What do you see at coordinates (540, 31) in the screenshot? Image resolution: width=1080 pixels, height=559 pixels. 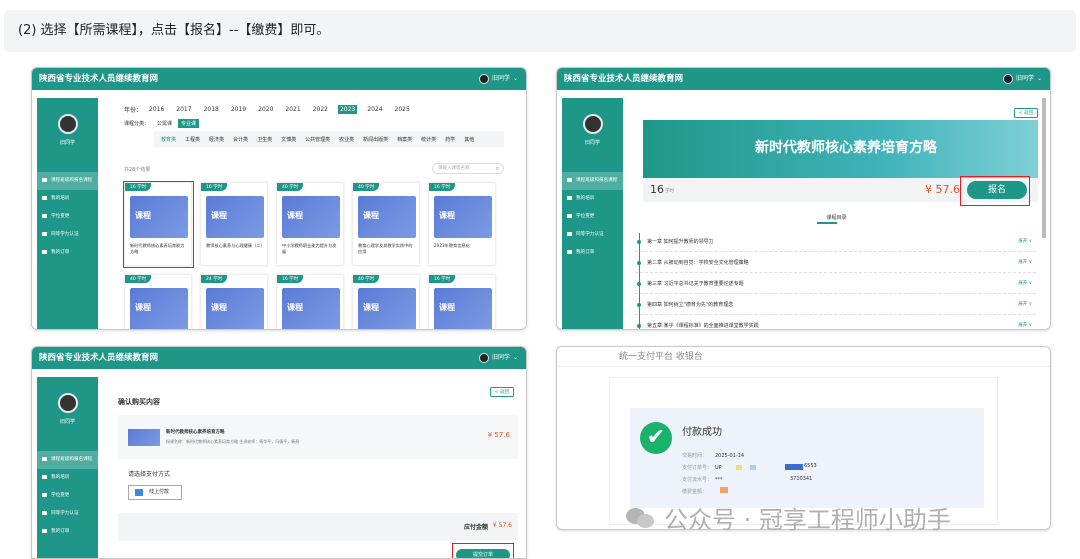 I see `instruction-bar: (2) 选择【所需课程】，点击【报名】--【缴费】即可。` at bounding box center [540, 31].